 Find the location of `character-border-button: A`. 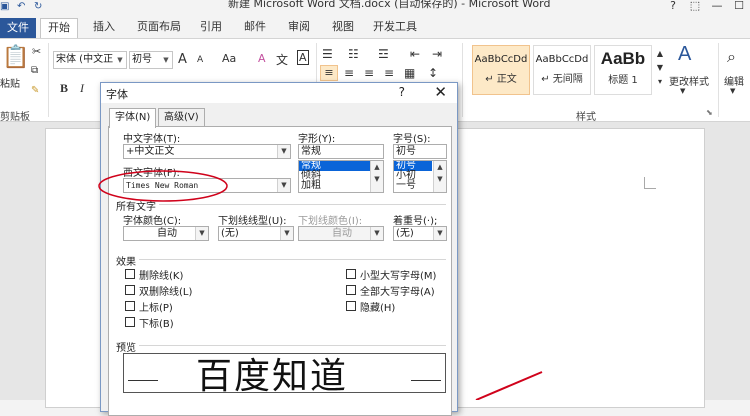

character-border-button: A is located at coordinates (303, 57).